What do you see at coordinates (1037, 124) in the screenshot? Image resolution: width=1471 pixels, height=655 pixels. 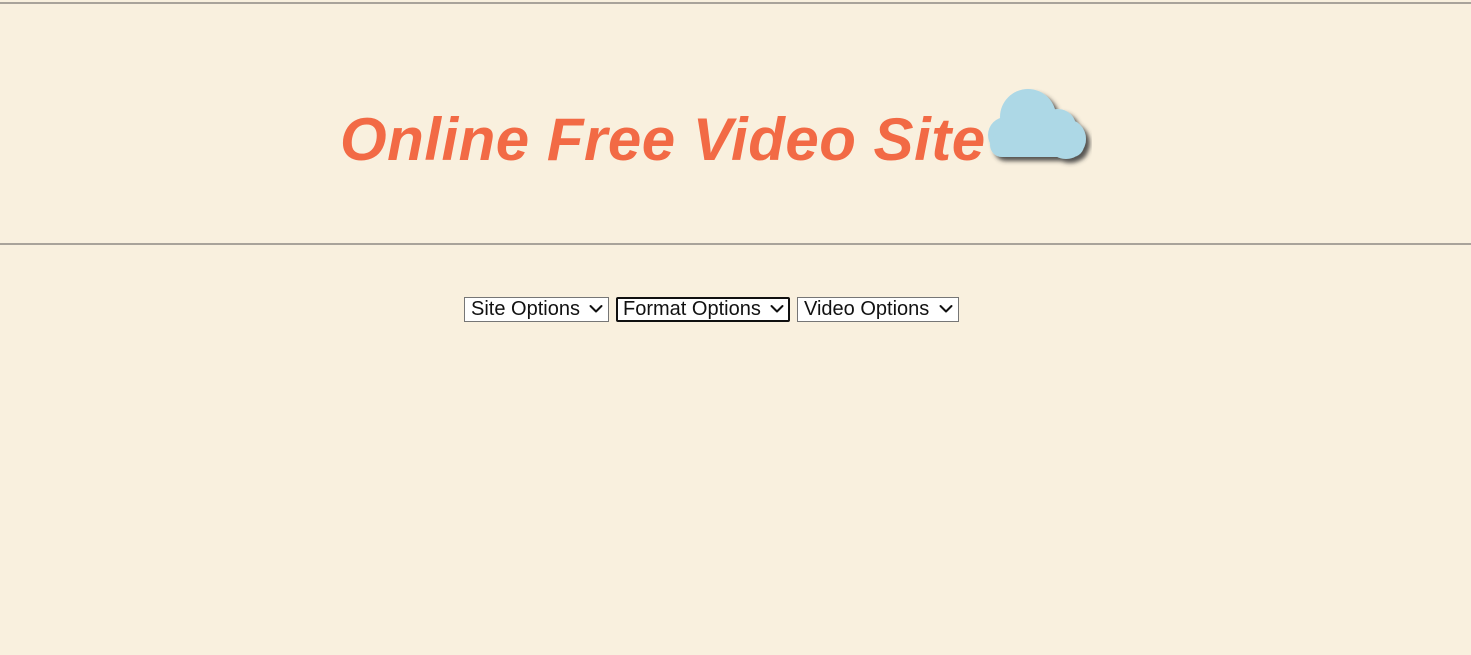 I see `cloud-icon` at bounding box center [1037, 124].